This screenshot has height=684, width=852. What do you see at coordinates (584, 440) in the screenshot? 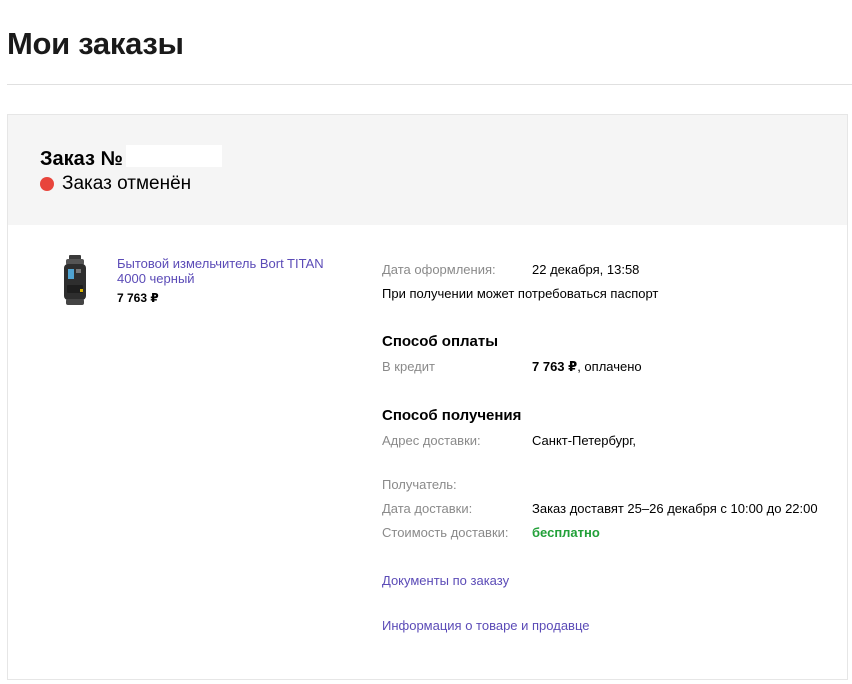
I see `address-value: Санкт-Петербург,` at bounding box center [584, 440].